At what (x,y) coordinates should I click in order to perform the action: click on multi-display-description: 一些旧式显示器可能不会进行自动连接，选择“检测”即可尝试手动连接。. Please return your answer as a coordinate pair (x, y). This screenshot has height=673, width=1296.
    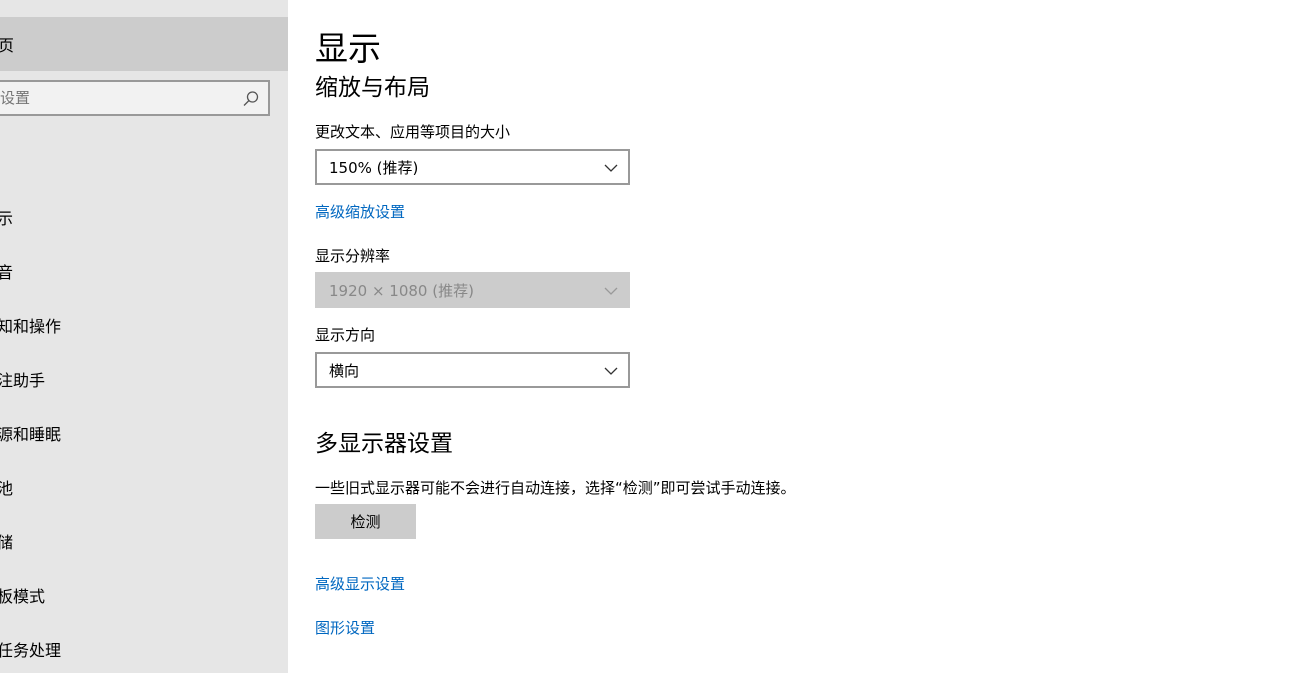
    Looking at the image, I should click on (555, 488).